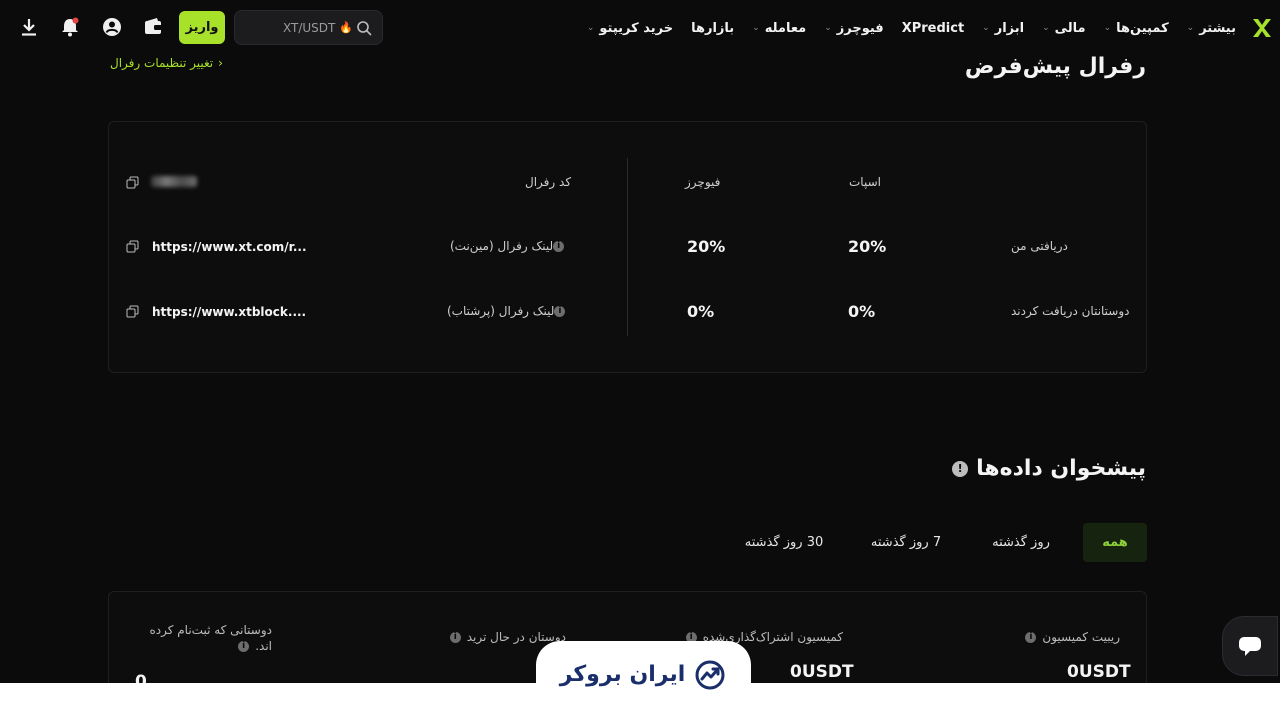 This screenshot has width=1280, height=708. What do you see at coordinates (1061, 468) in the screenshot?
I see `dashboard-title-text: پیشخوان داده‌ها` at bounding box center [1061, 468].